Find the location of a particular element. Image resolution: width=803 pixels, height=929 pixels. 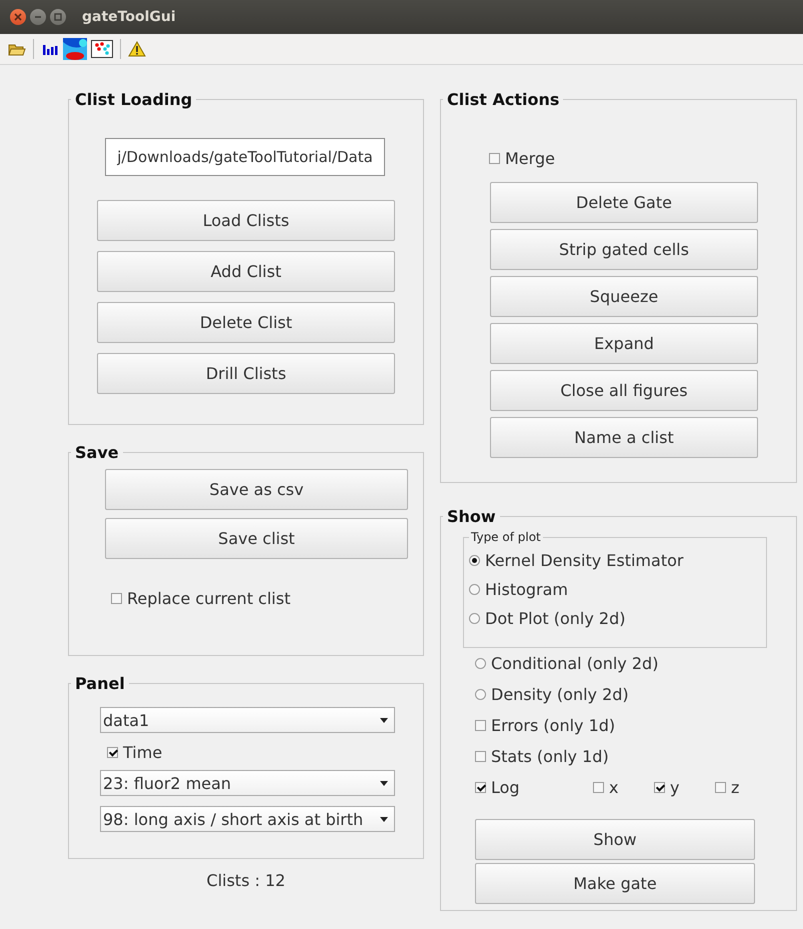

maximize-icon is located at coordinates (58, 17).